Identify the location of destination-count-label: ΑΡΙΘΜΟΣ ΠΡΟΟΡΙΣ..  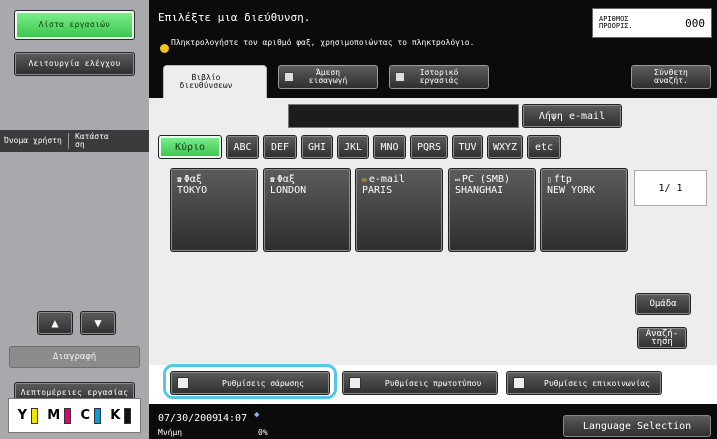
(616, 22).